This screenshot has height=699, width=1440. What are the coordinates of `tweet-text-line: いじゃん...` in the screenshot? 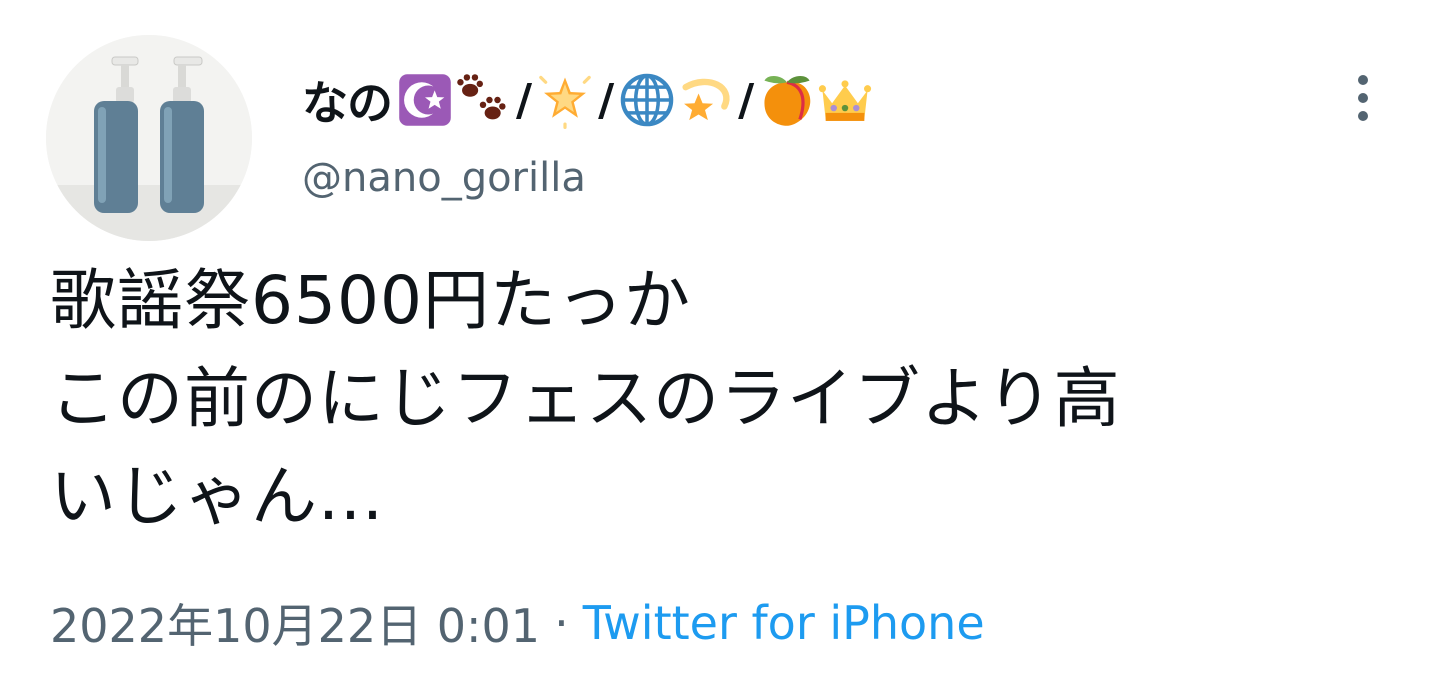 It's located at (217, 496).